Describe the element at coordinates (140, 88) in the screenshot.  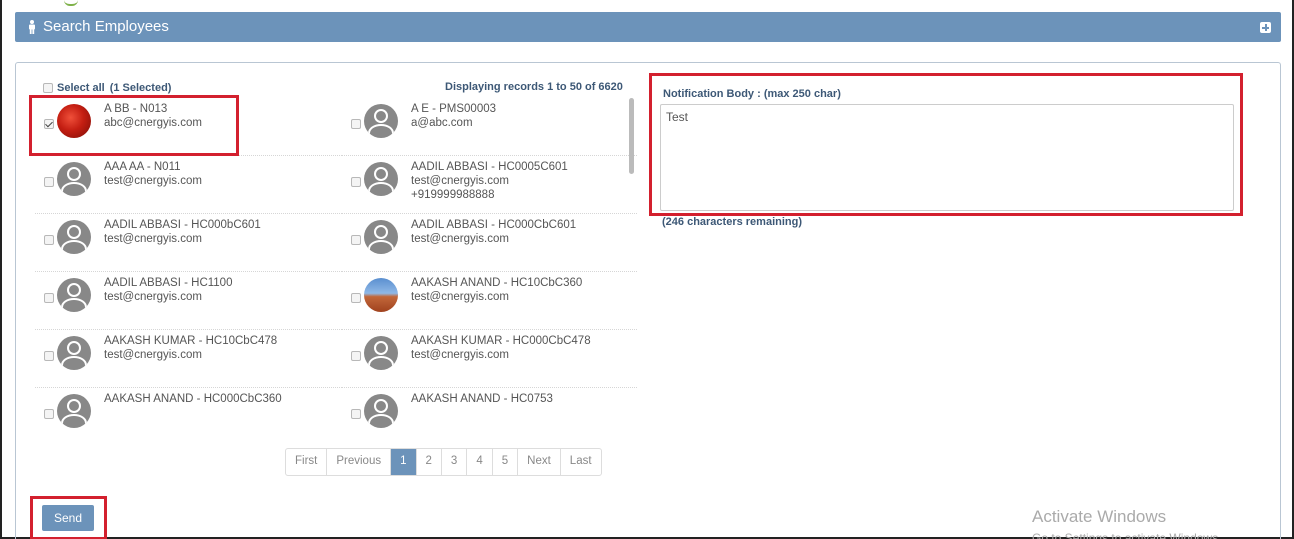
I see `selected-count: (1 Selected)` at that location.